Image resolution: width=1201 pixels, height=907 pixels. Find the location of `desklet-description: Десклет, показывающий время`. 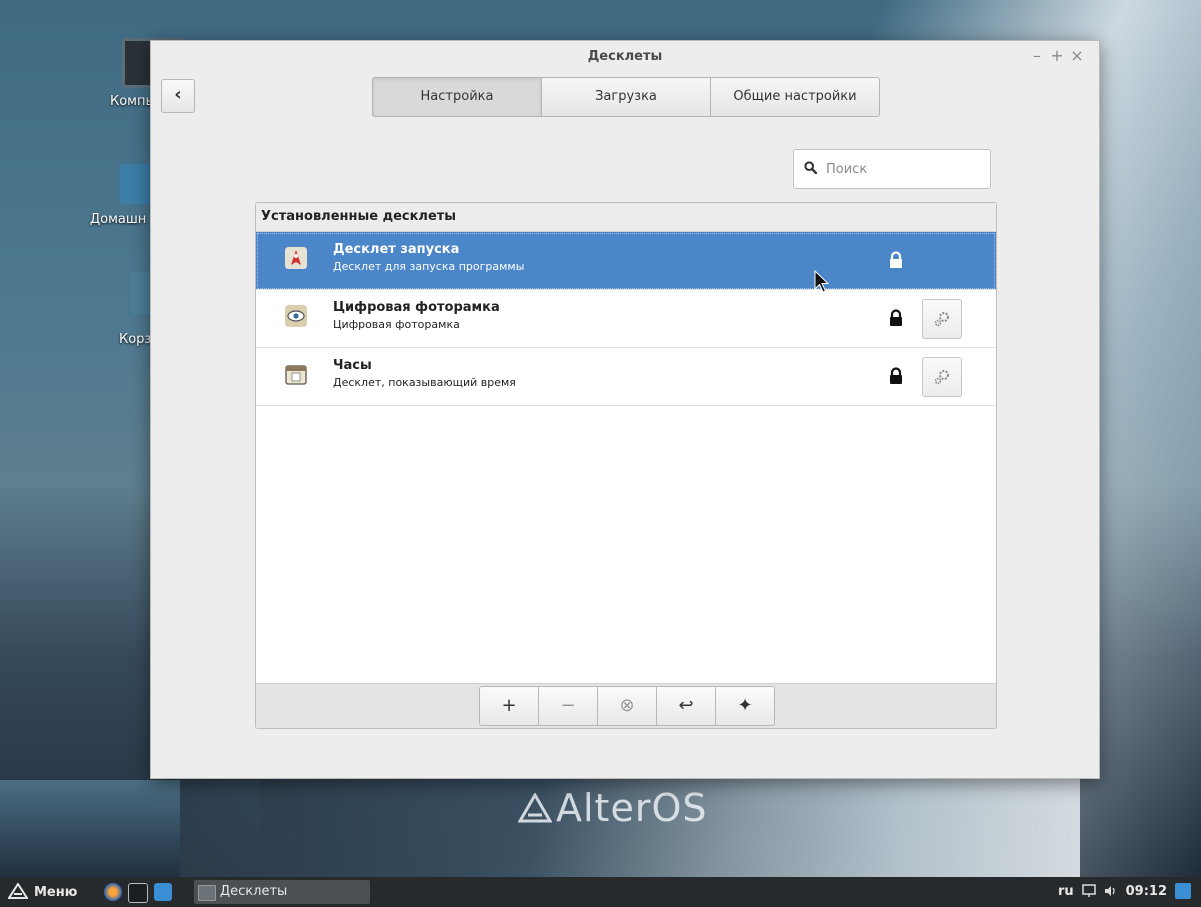

desklet-description: Десклет, показывающий время is located at coordinates (424, 382).